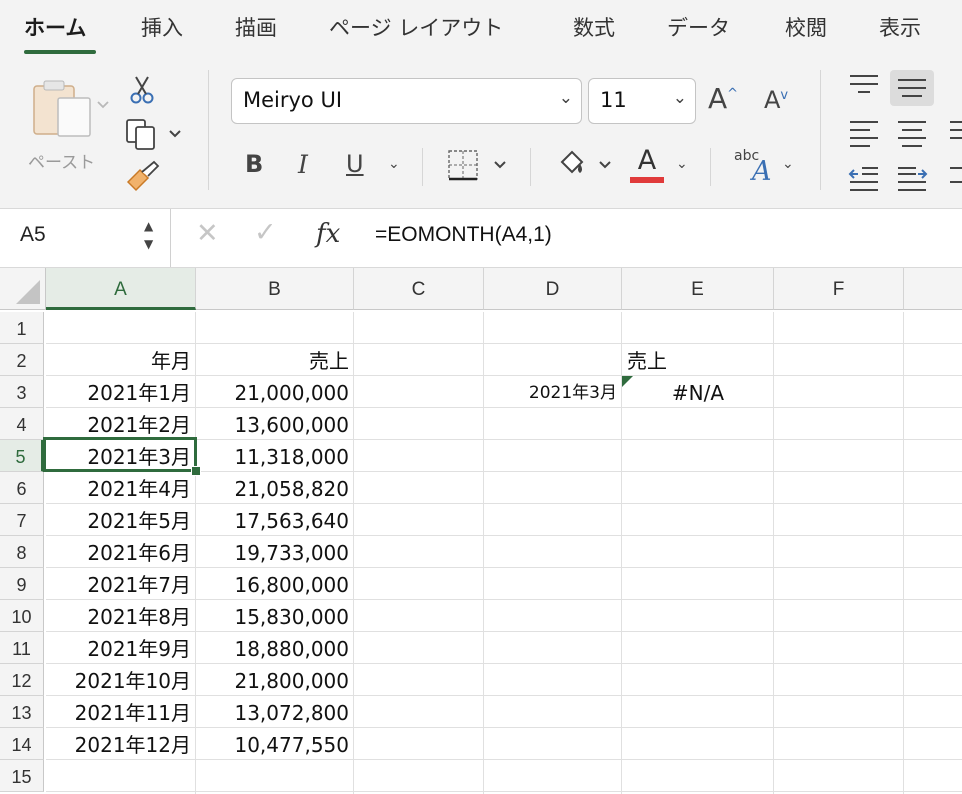 This screenshot has height=794, width=962. What do you see at coordinates (900, 27) in the screenshot?
I see `tab-view: 表示` at bounding box center [900, 27].